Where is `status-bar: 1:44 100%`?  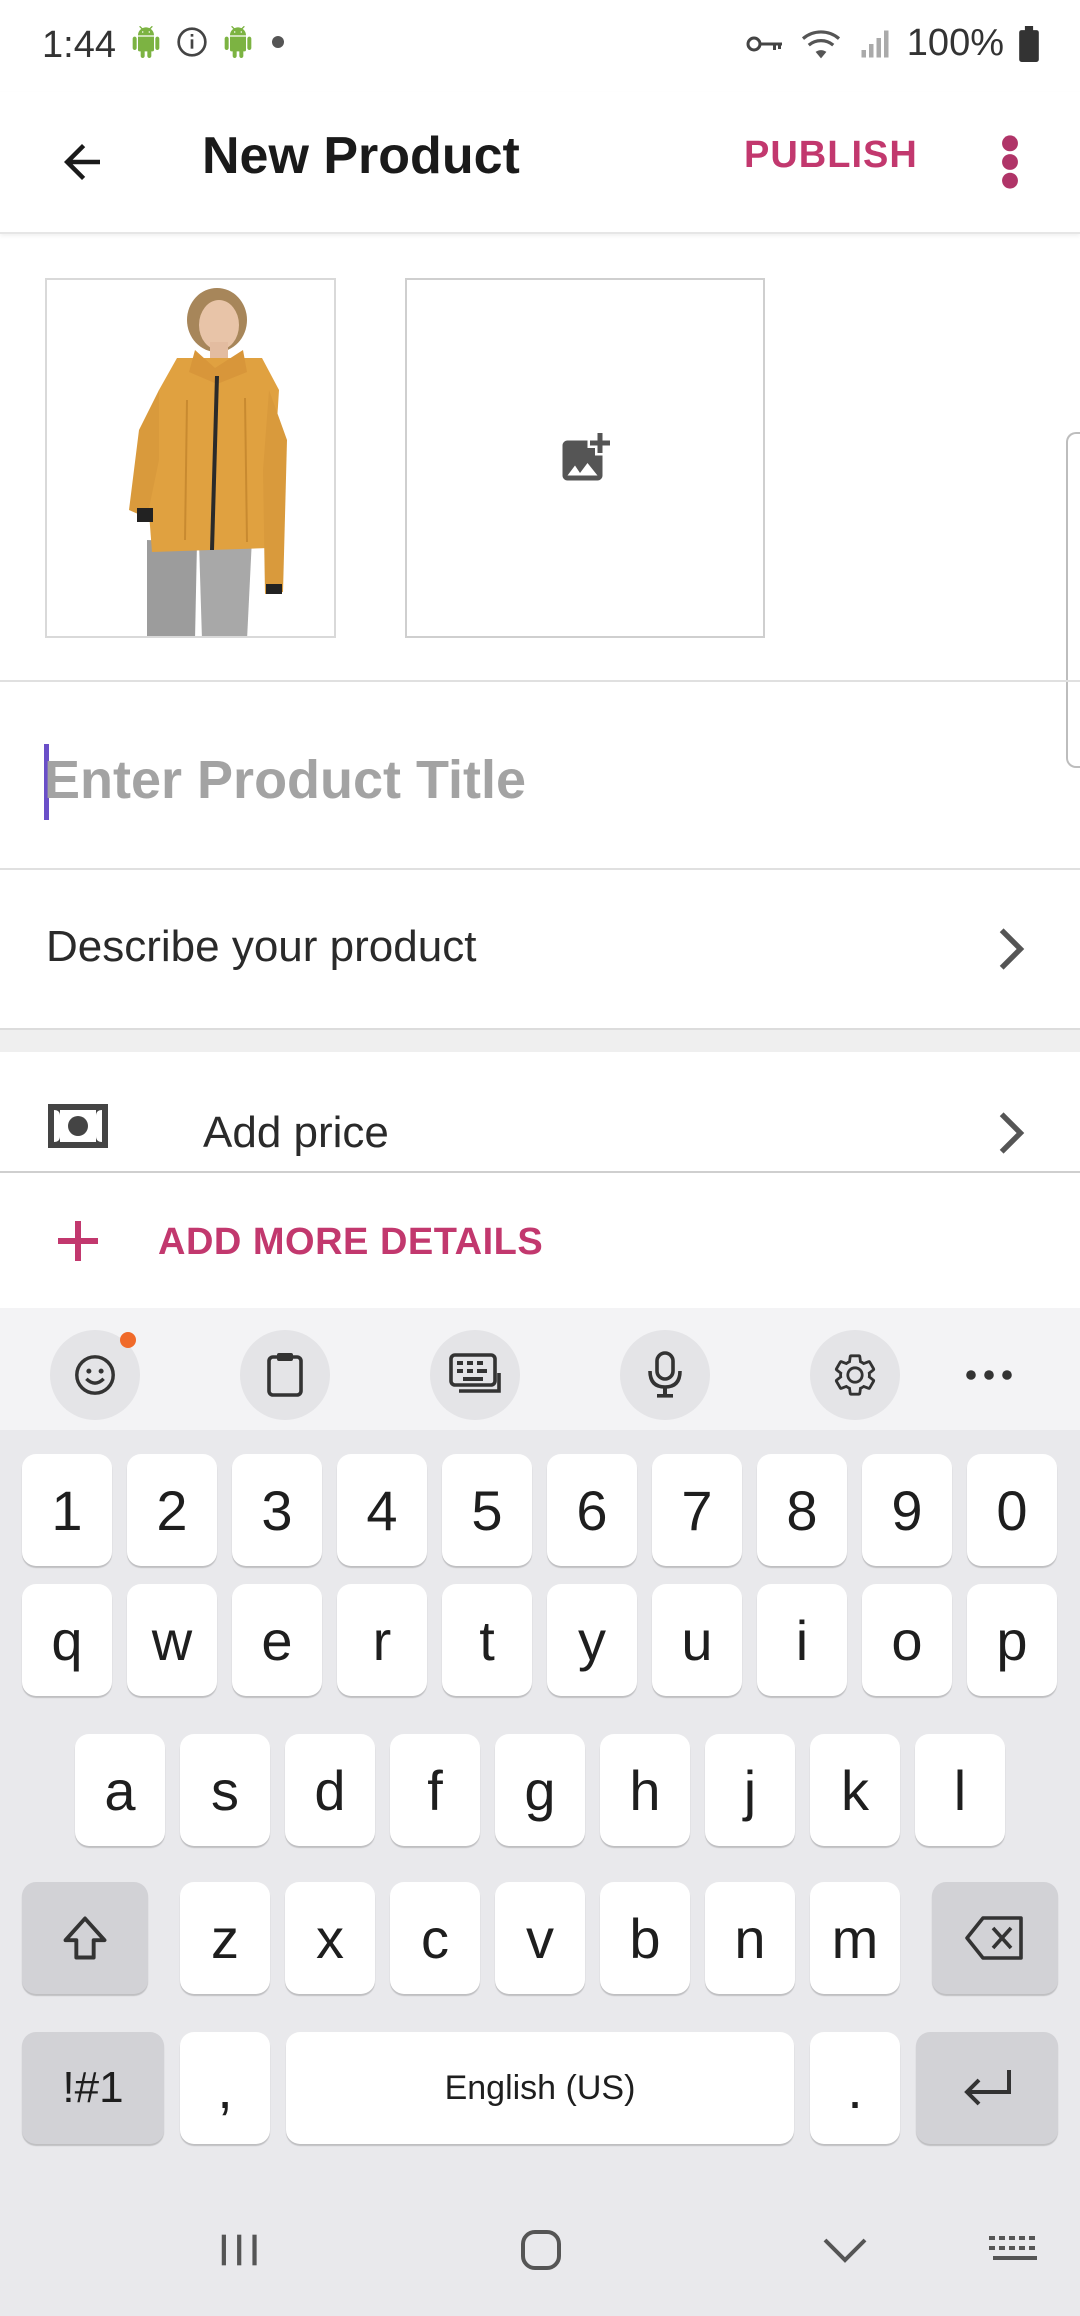 status-bar: 1:44 100% is located at coordinates (540, 46).